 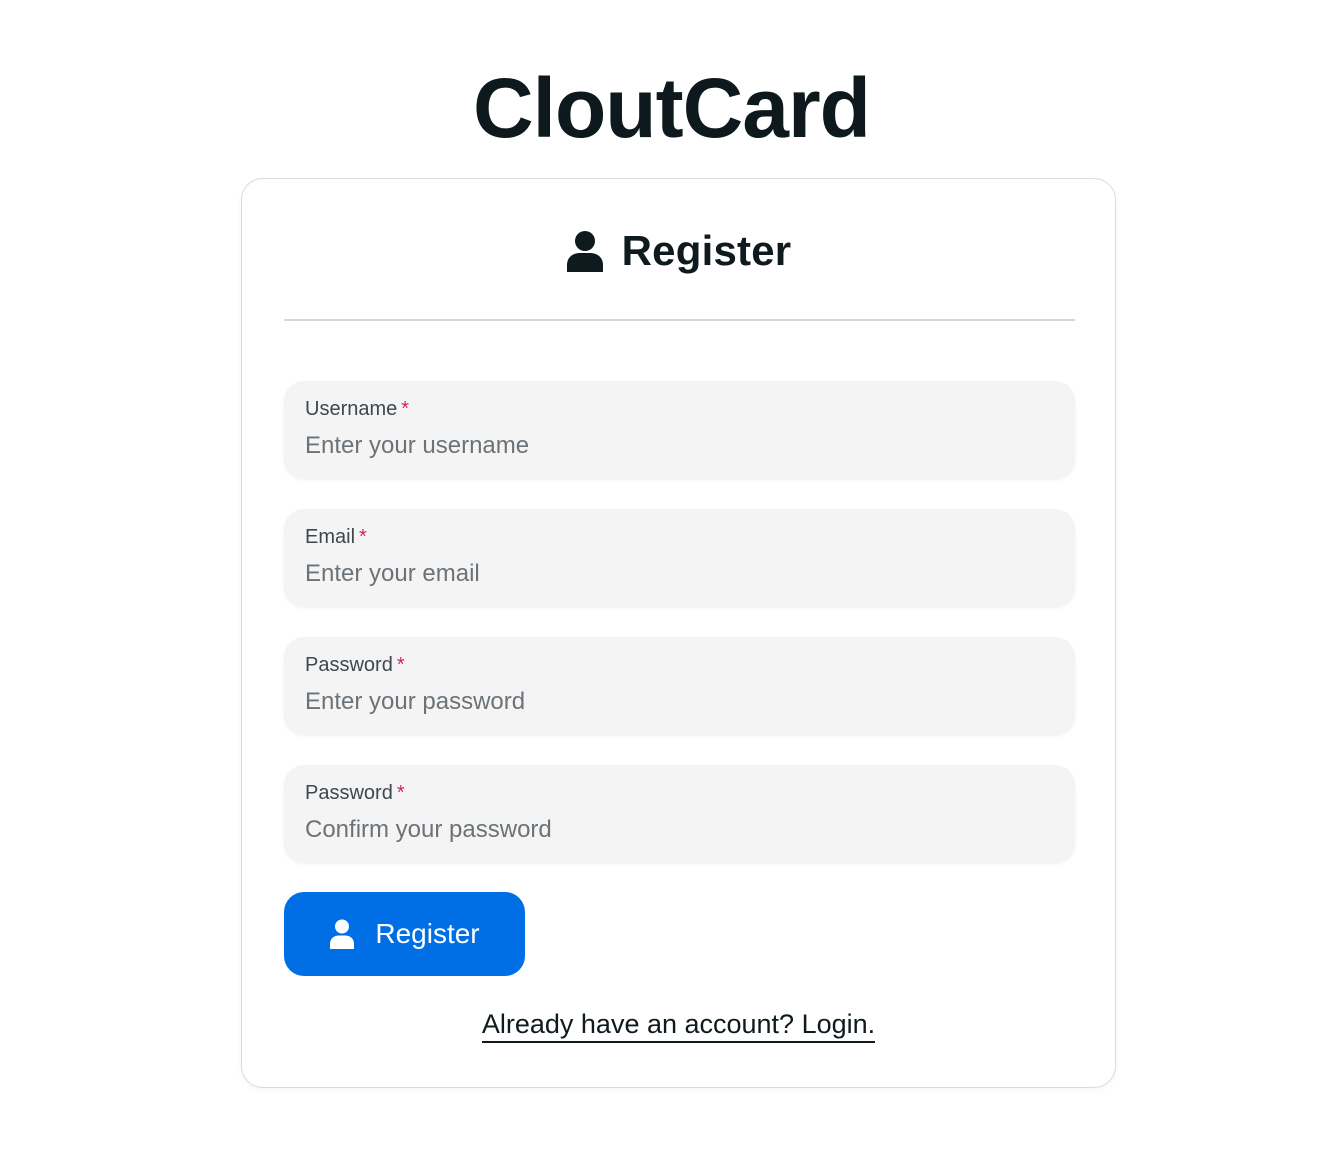 I want to click on username-field: Username *, so click(x=679, y=429).